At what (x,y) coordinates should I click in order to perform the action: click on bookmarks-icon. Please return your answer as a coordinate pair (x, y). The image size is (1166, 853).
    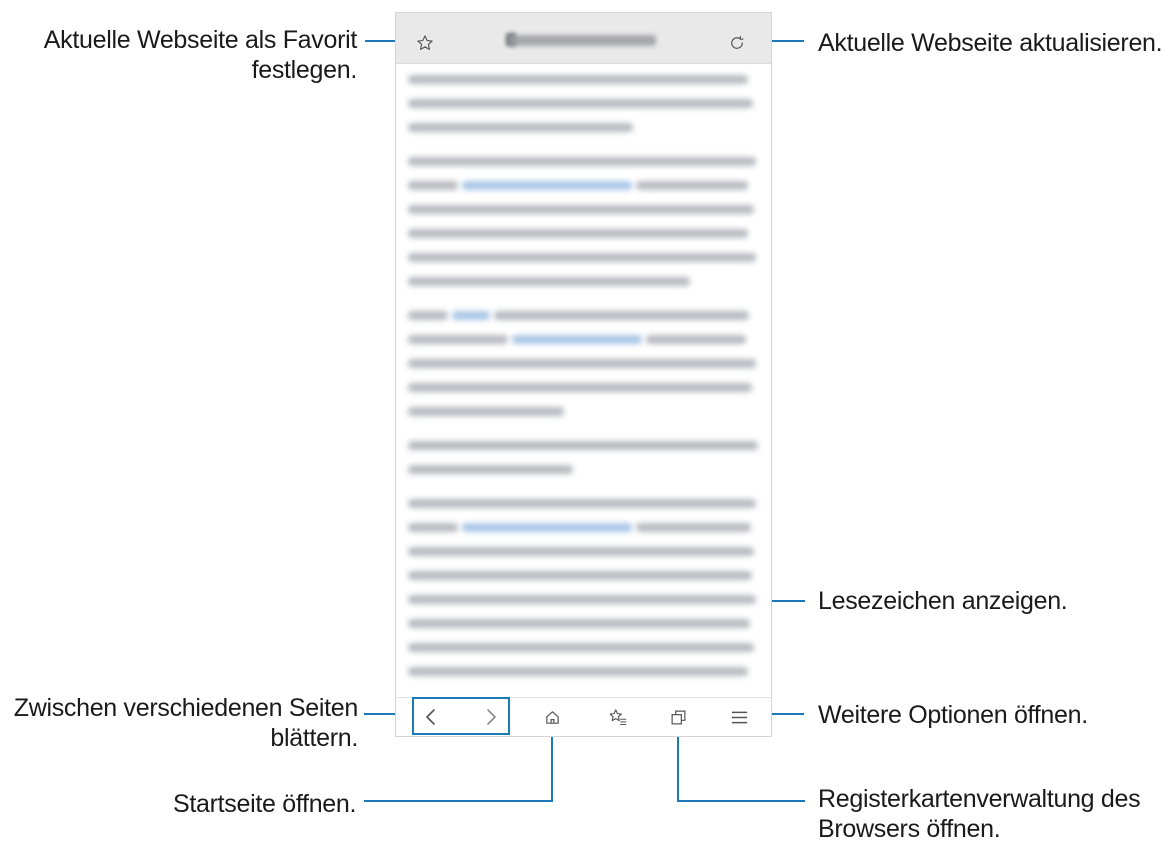
    Looking at the image, I should click on (618, 717).